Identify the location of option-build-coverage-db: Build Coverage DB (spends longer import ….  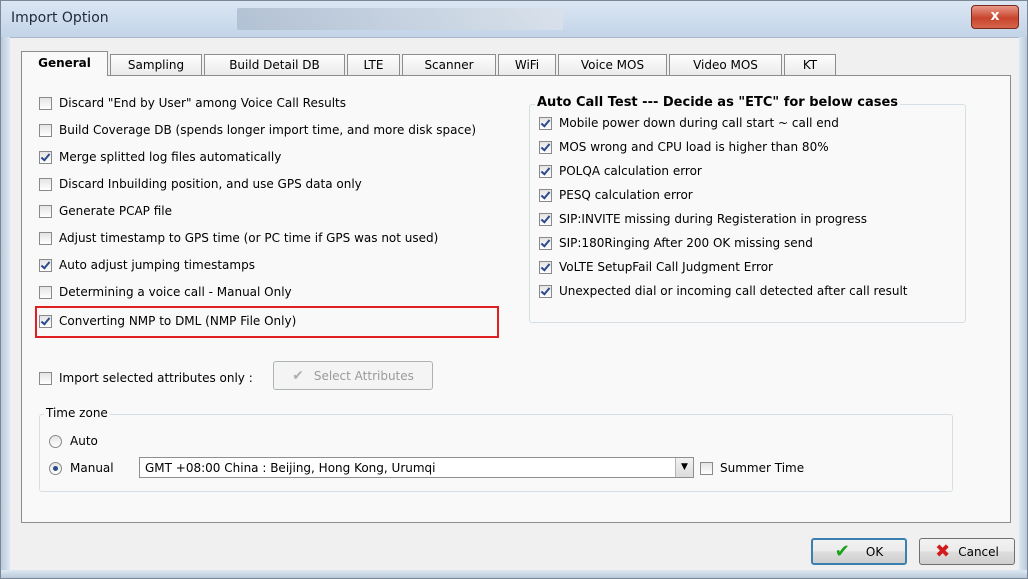
(257, 130).